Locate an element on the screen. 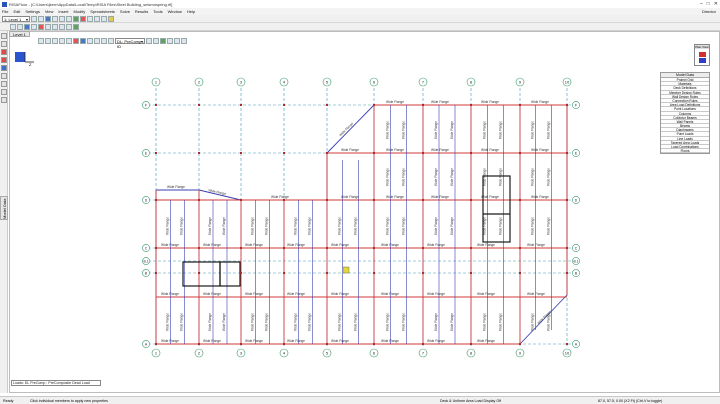  opening-shaft-right is located at coordinates (230, 274).